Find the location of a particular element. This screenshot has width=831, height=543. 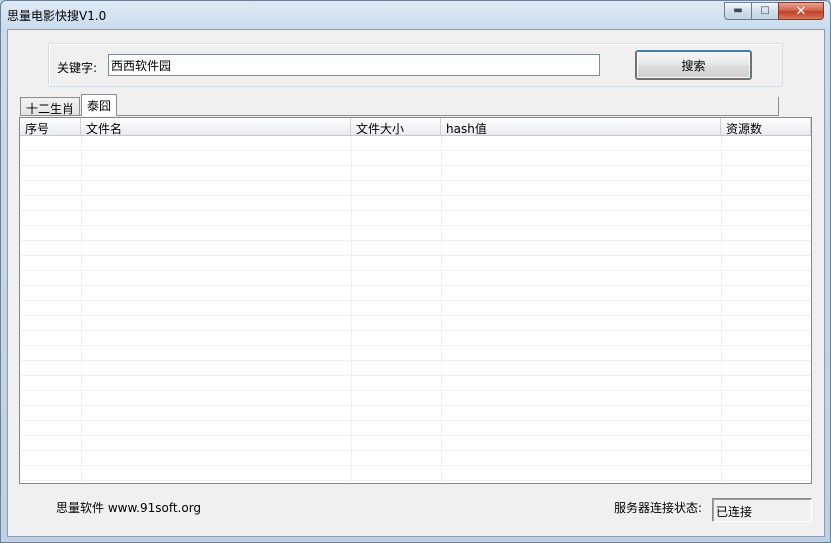

title-bar: 思量电影快搜V1.0 ▬ □ ✕ is located at coordinates (415, 15).